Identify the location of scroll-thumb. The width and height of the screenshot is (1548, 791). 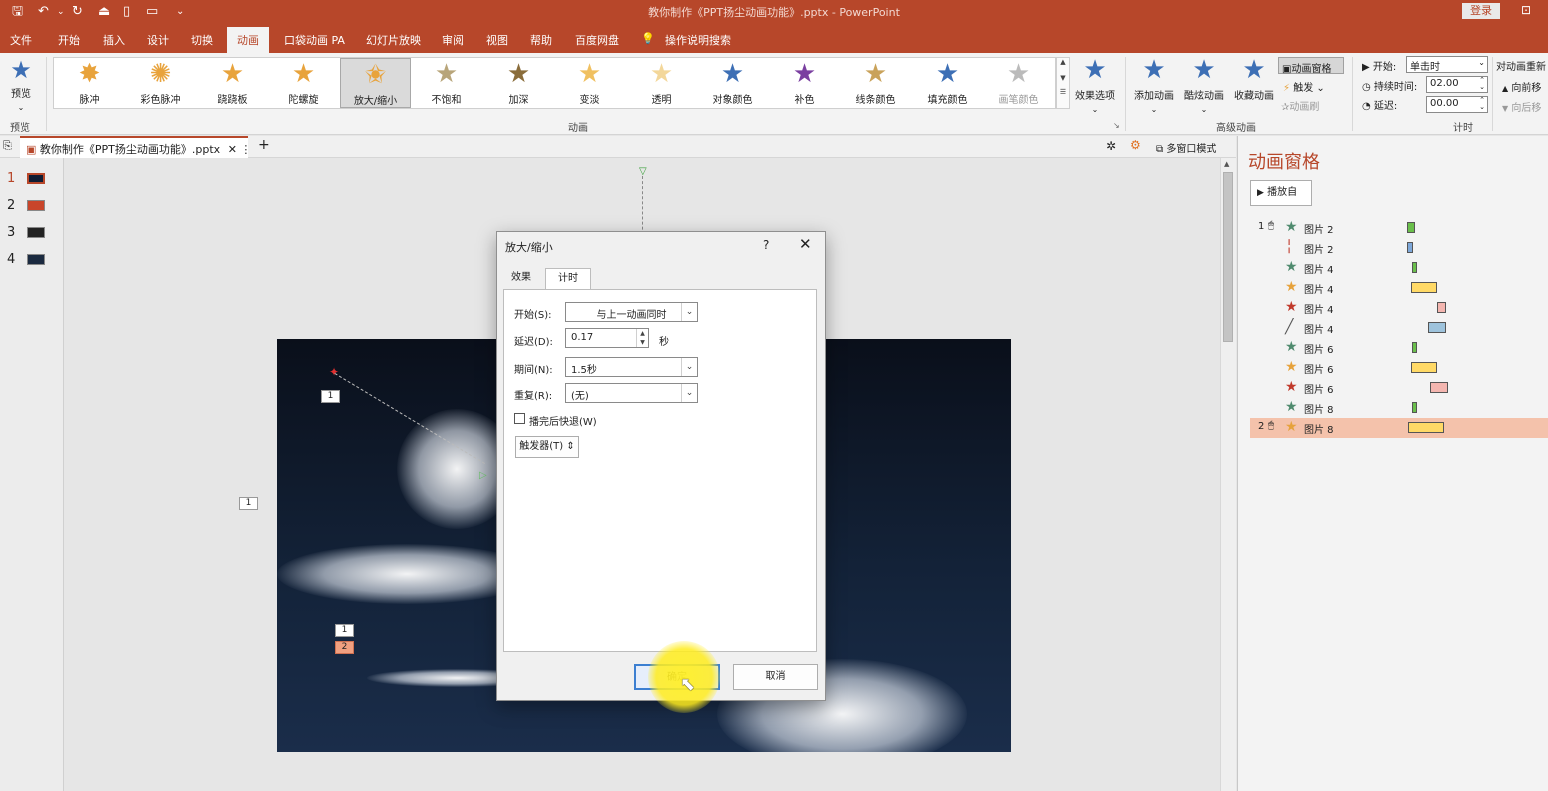
(1228, 257).